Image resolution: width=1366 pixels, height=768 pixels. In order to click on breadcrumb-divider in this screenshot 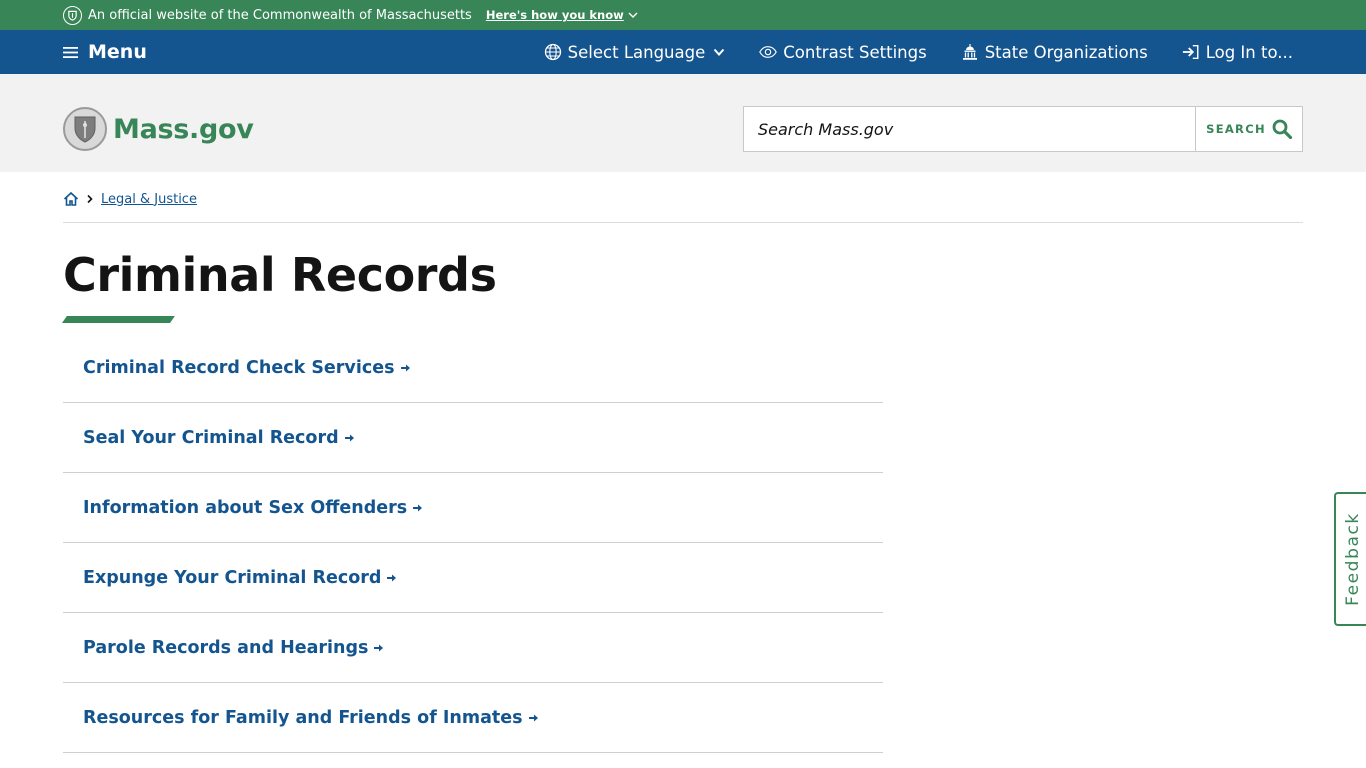, I will do `click(683, 222)`.